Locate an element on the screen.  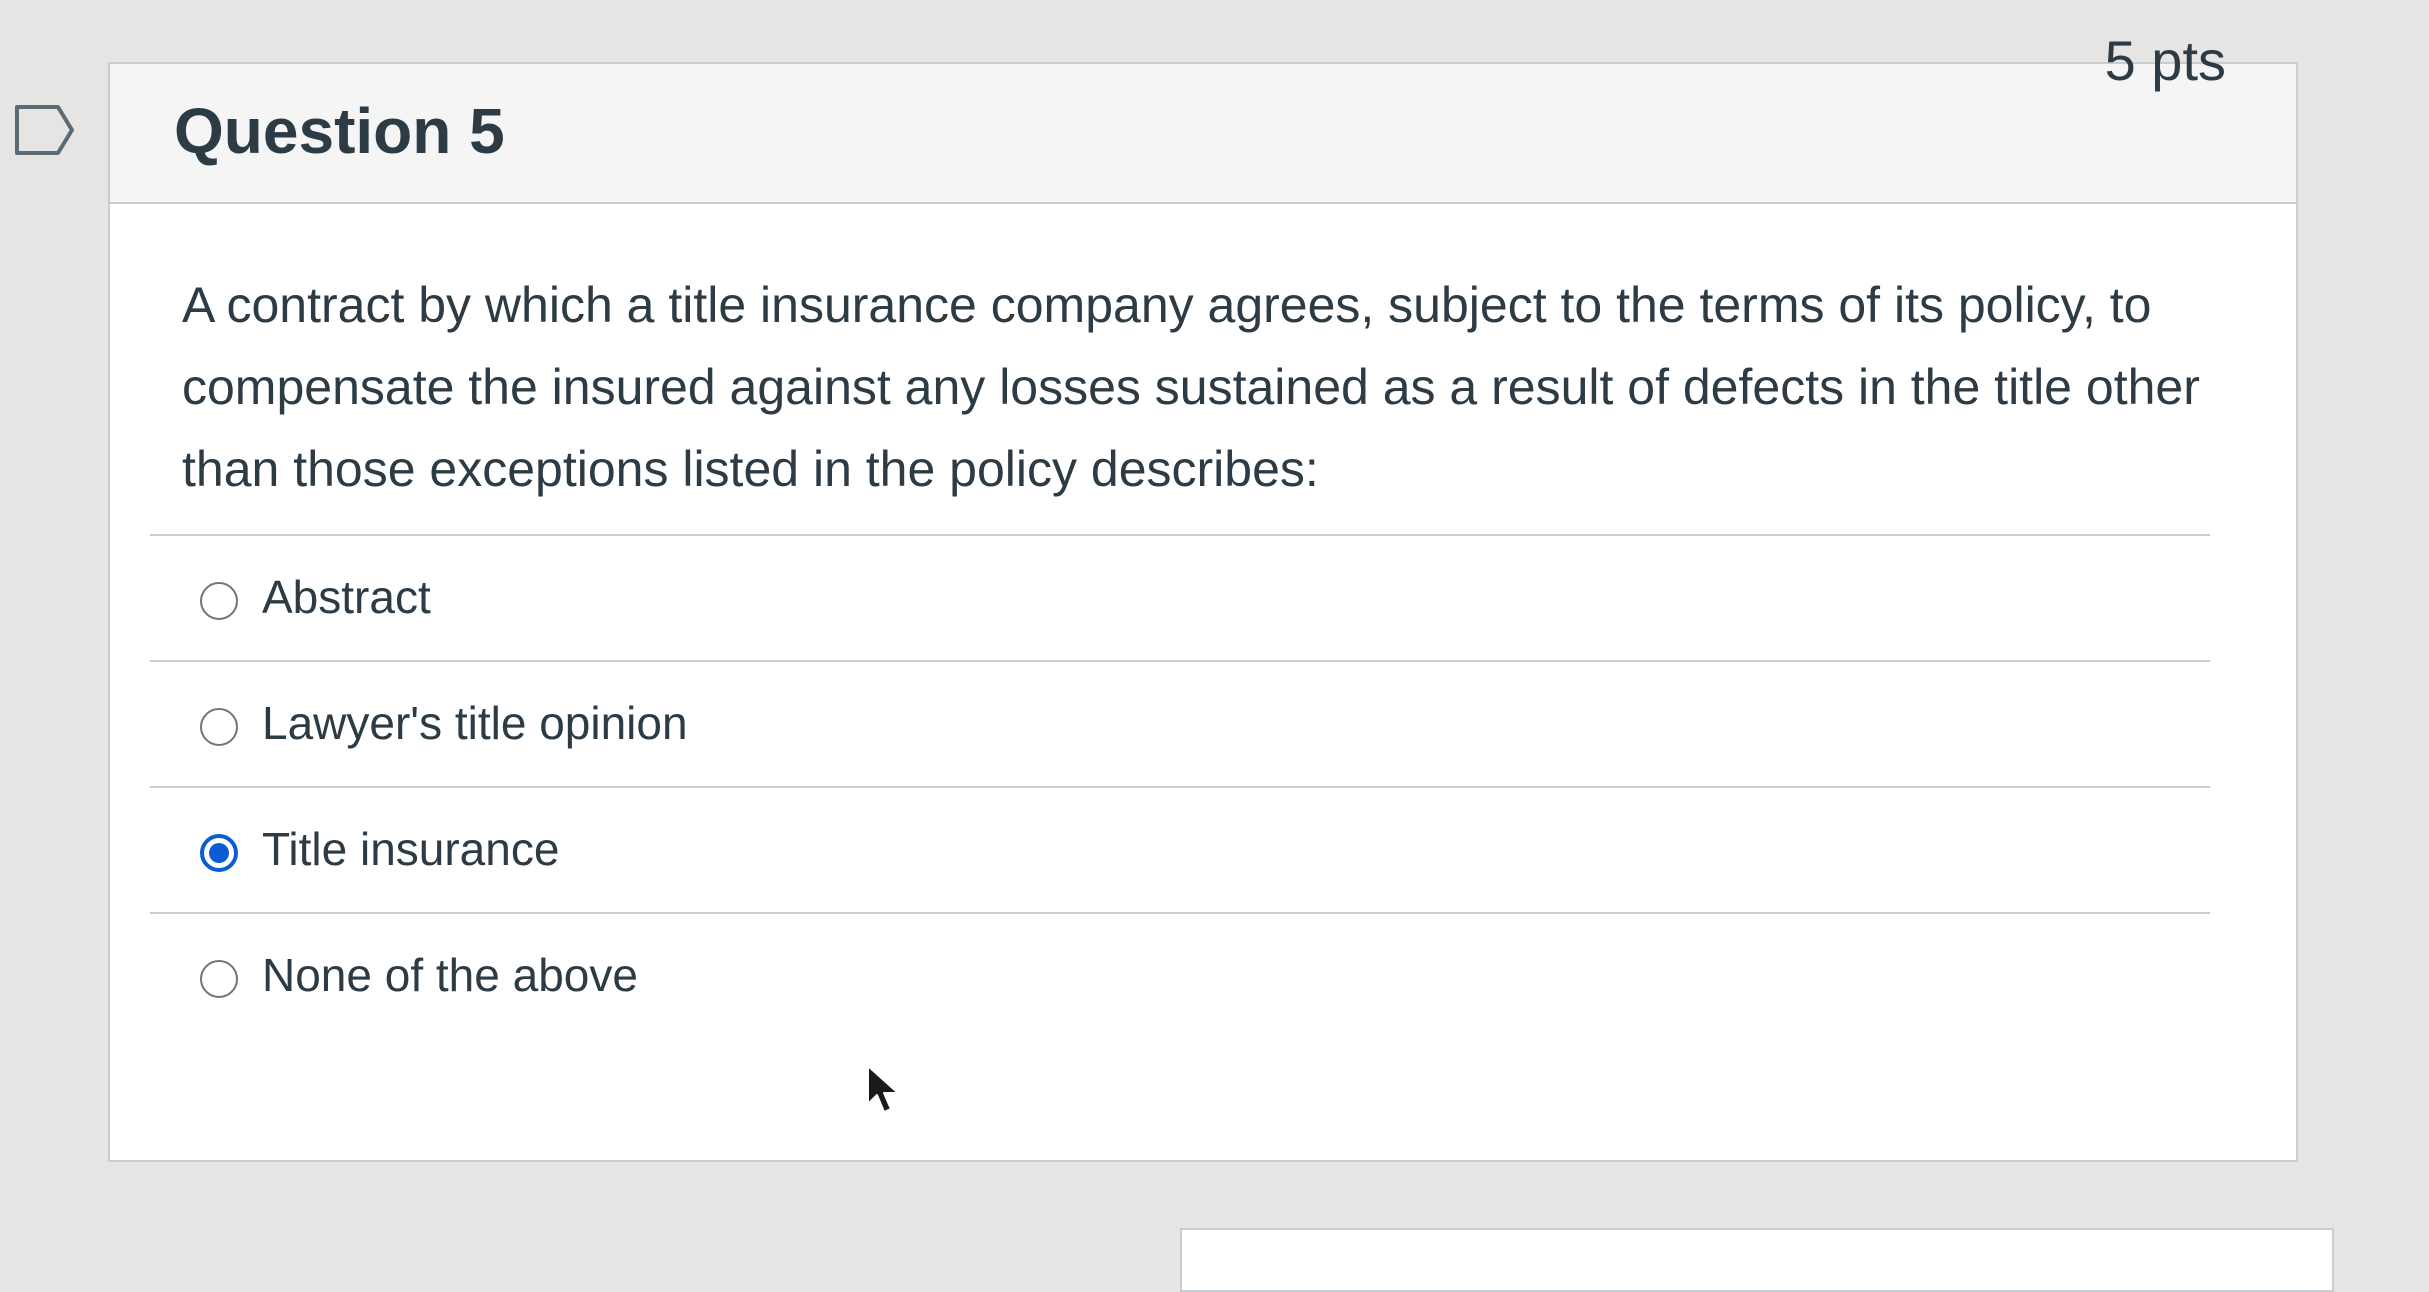
next-question-card is located at coordinates (1757, 1260).